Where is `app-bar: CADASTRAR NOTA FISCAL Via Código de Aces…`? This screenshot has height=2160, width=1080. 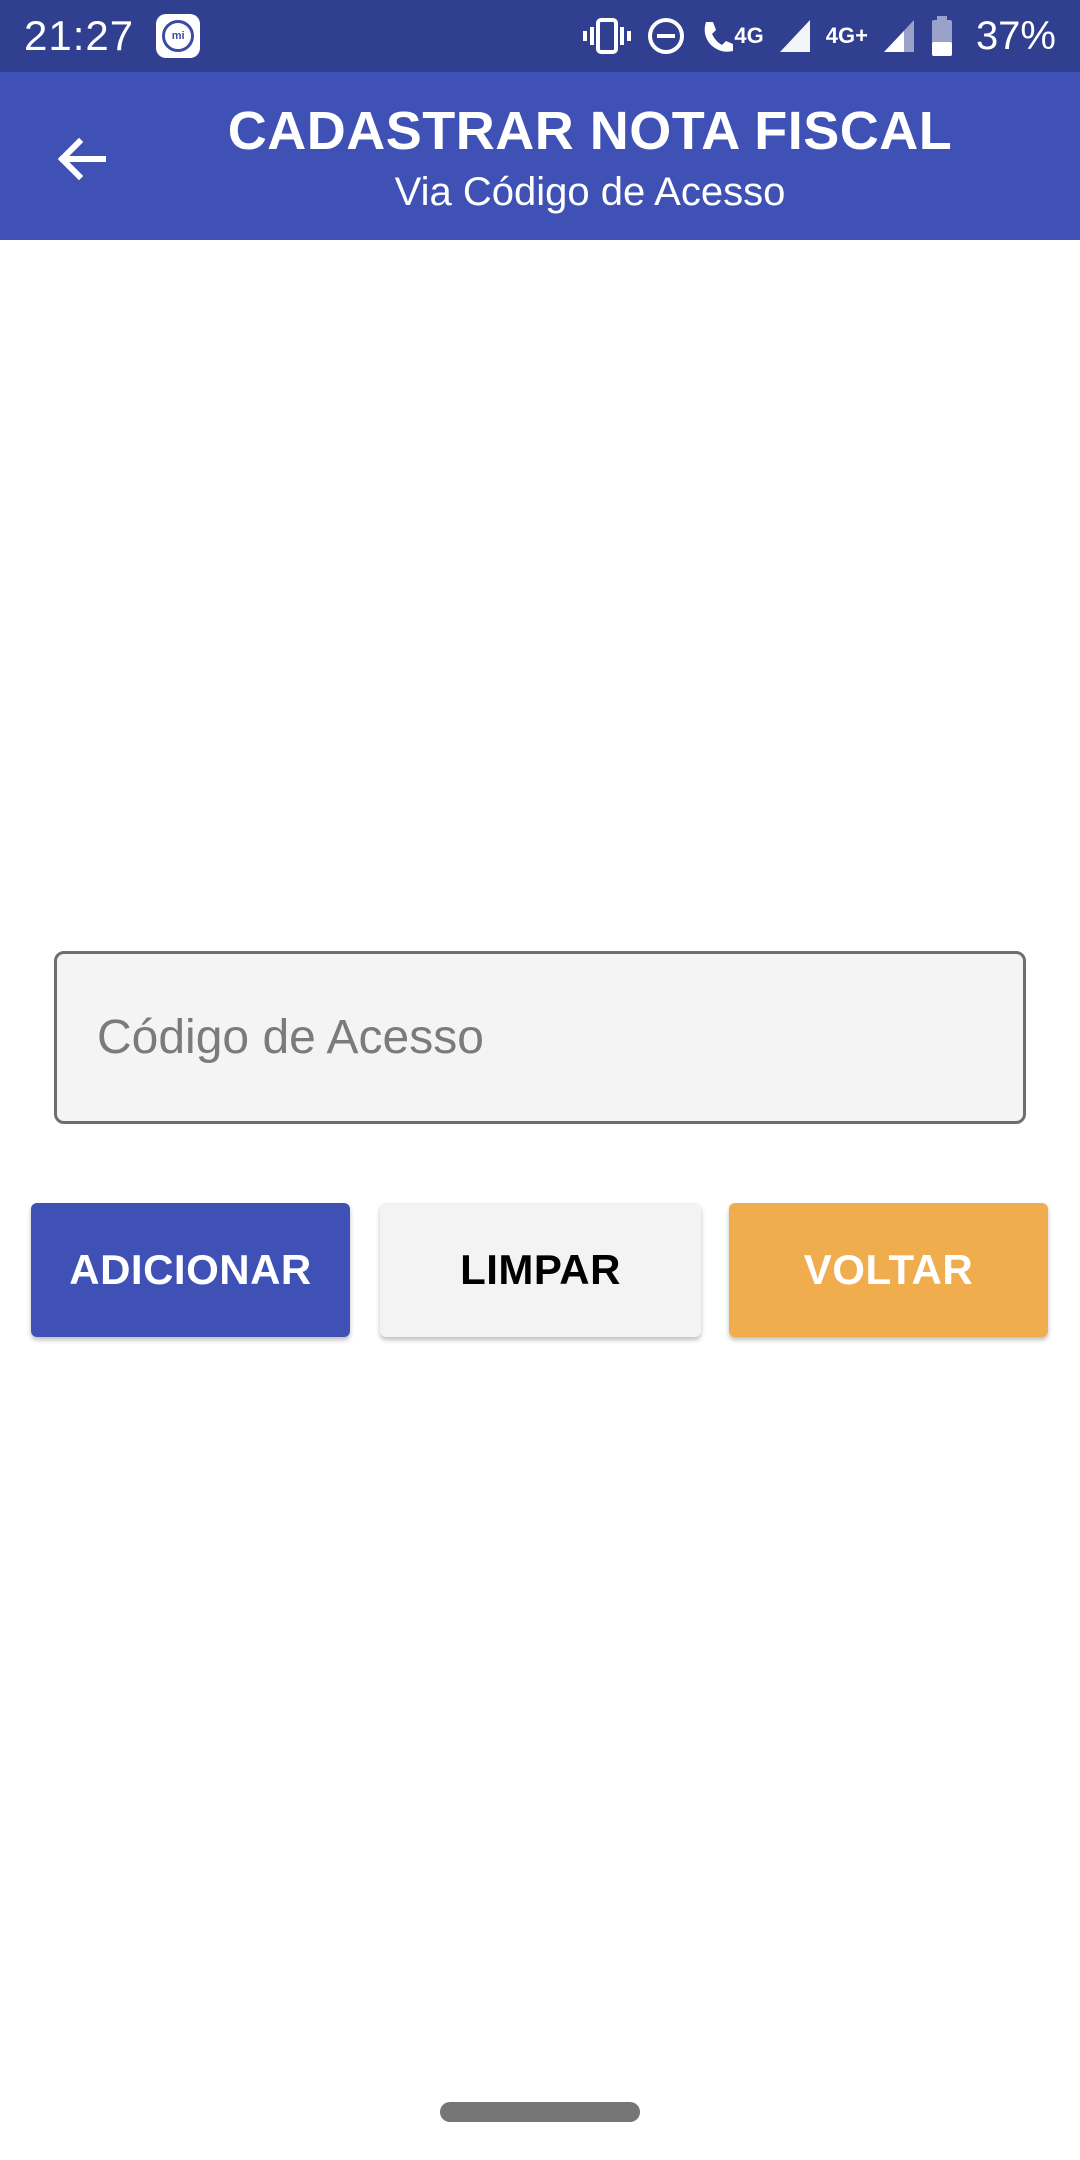
app-bar: CADASTRAR NOTA FISCAL Via Código de Aces… is located at coordinates (540, 156).